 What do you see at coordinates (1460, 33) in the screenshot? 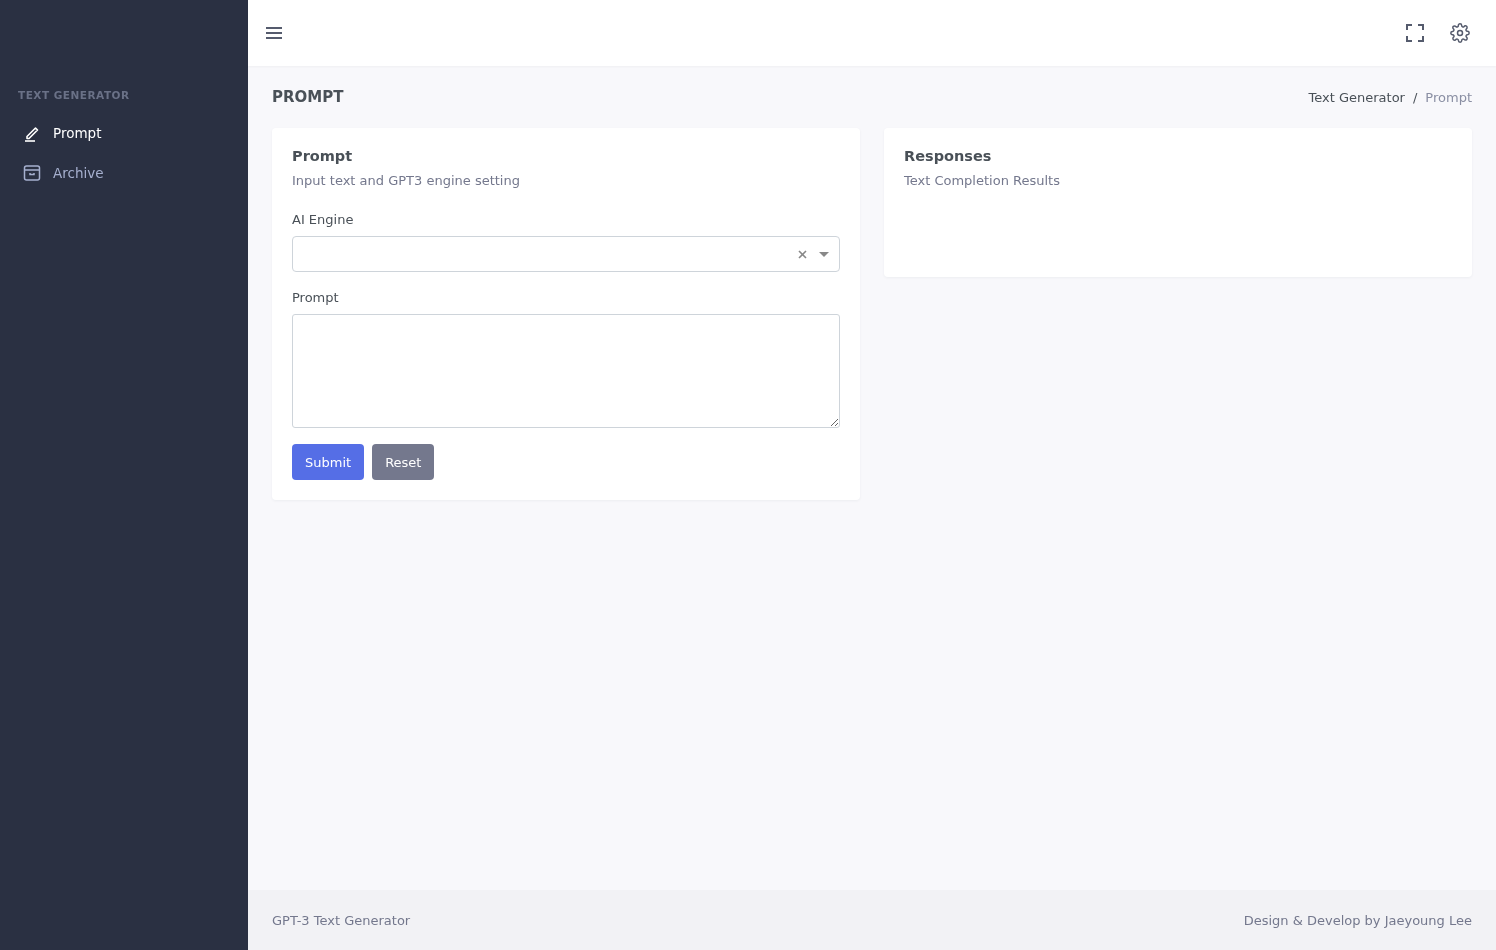
I see `settings-icon` at bounding box center [1460, 33].